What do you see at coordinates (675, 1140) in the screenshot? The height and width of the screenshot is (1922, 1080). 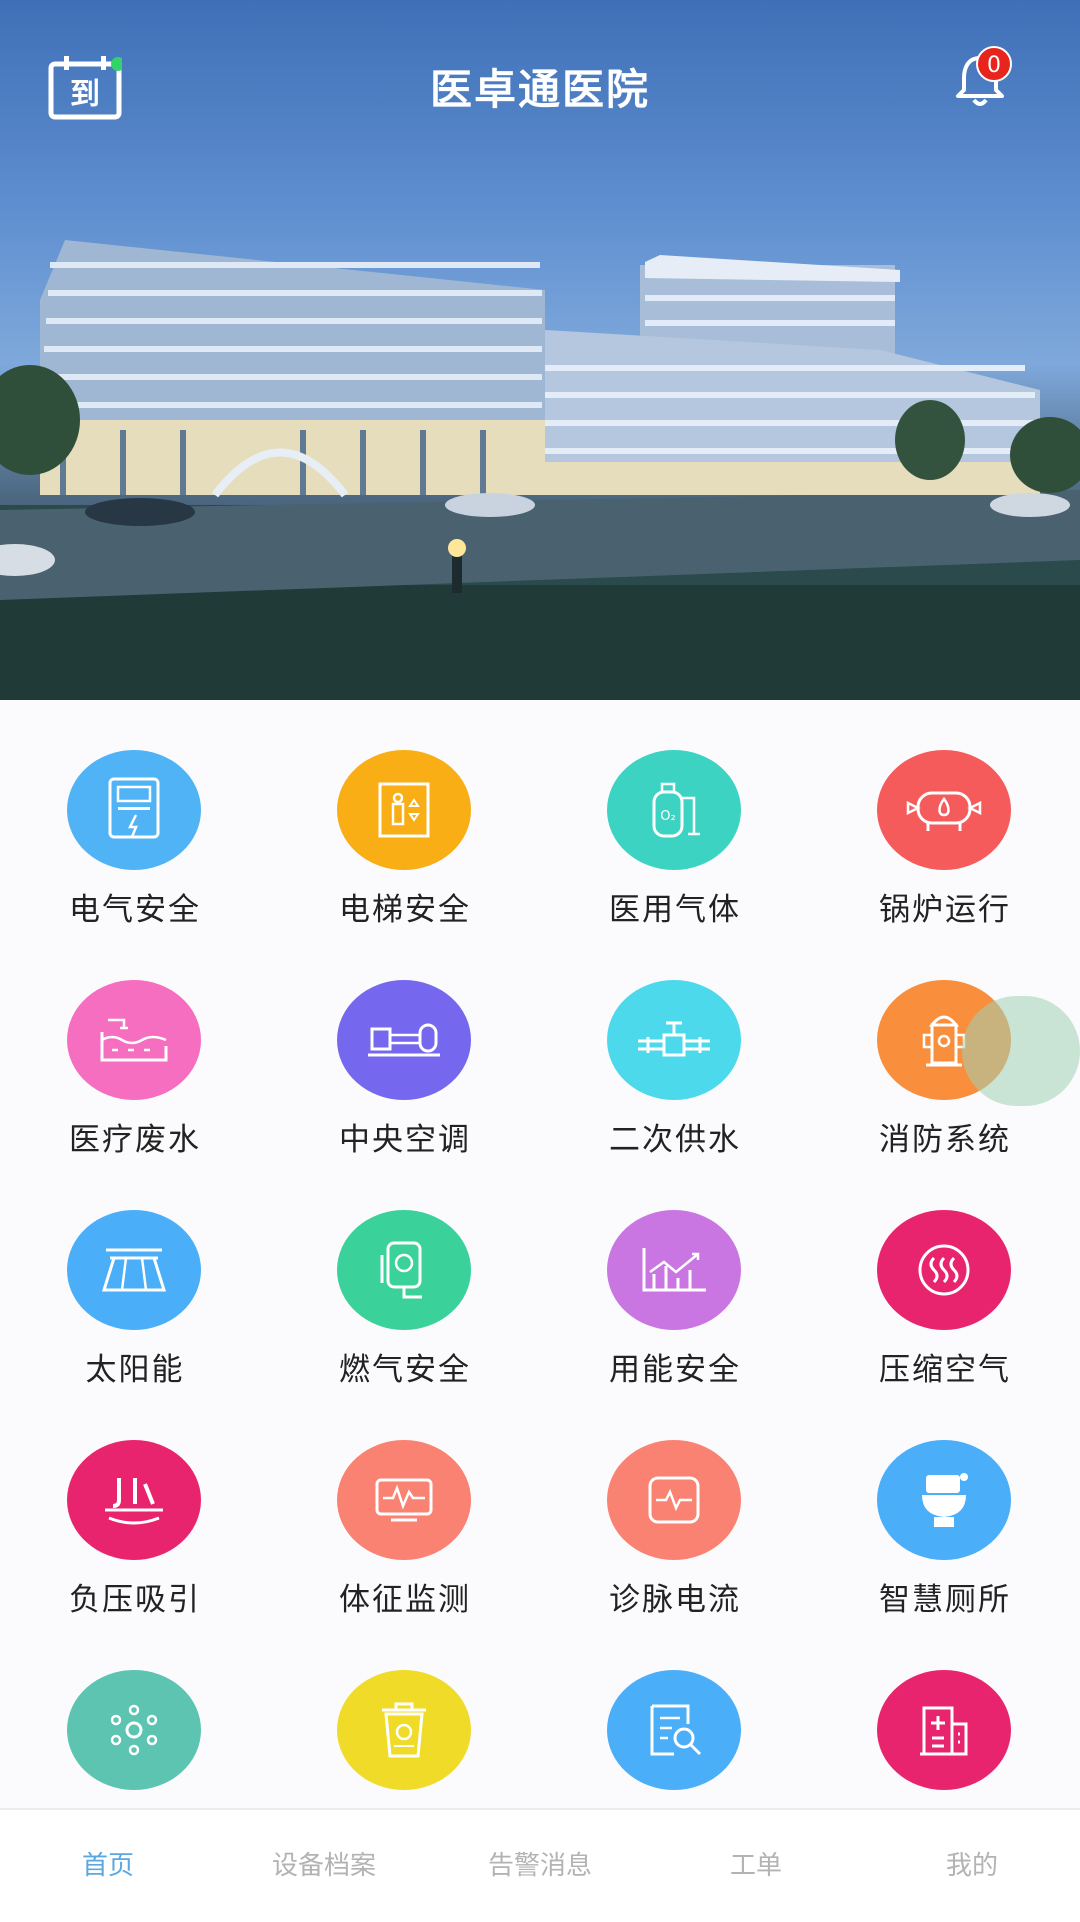 I see `tile-label: 二次供水` at bounding box center [675, 1140].